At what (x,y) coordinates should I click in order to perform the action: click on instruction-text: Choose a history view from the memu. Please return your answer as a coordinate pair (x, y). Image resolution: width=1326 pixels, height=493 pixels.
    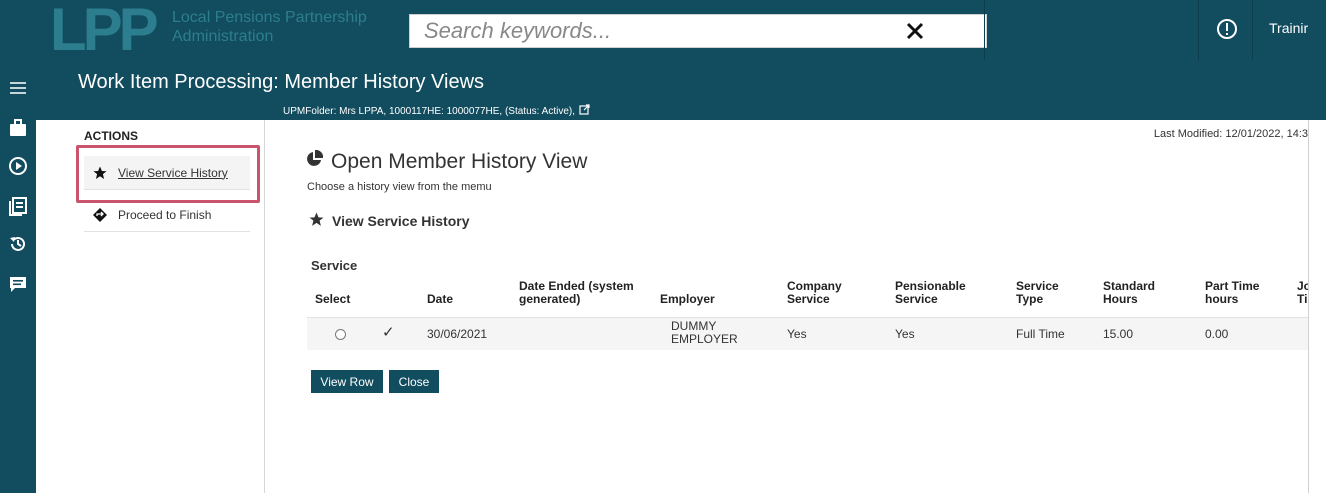
    Looking at the image, I should click on (399, 187).